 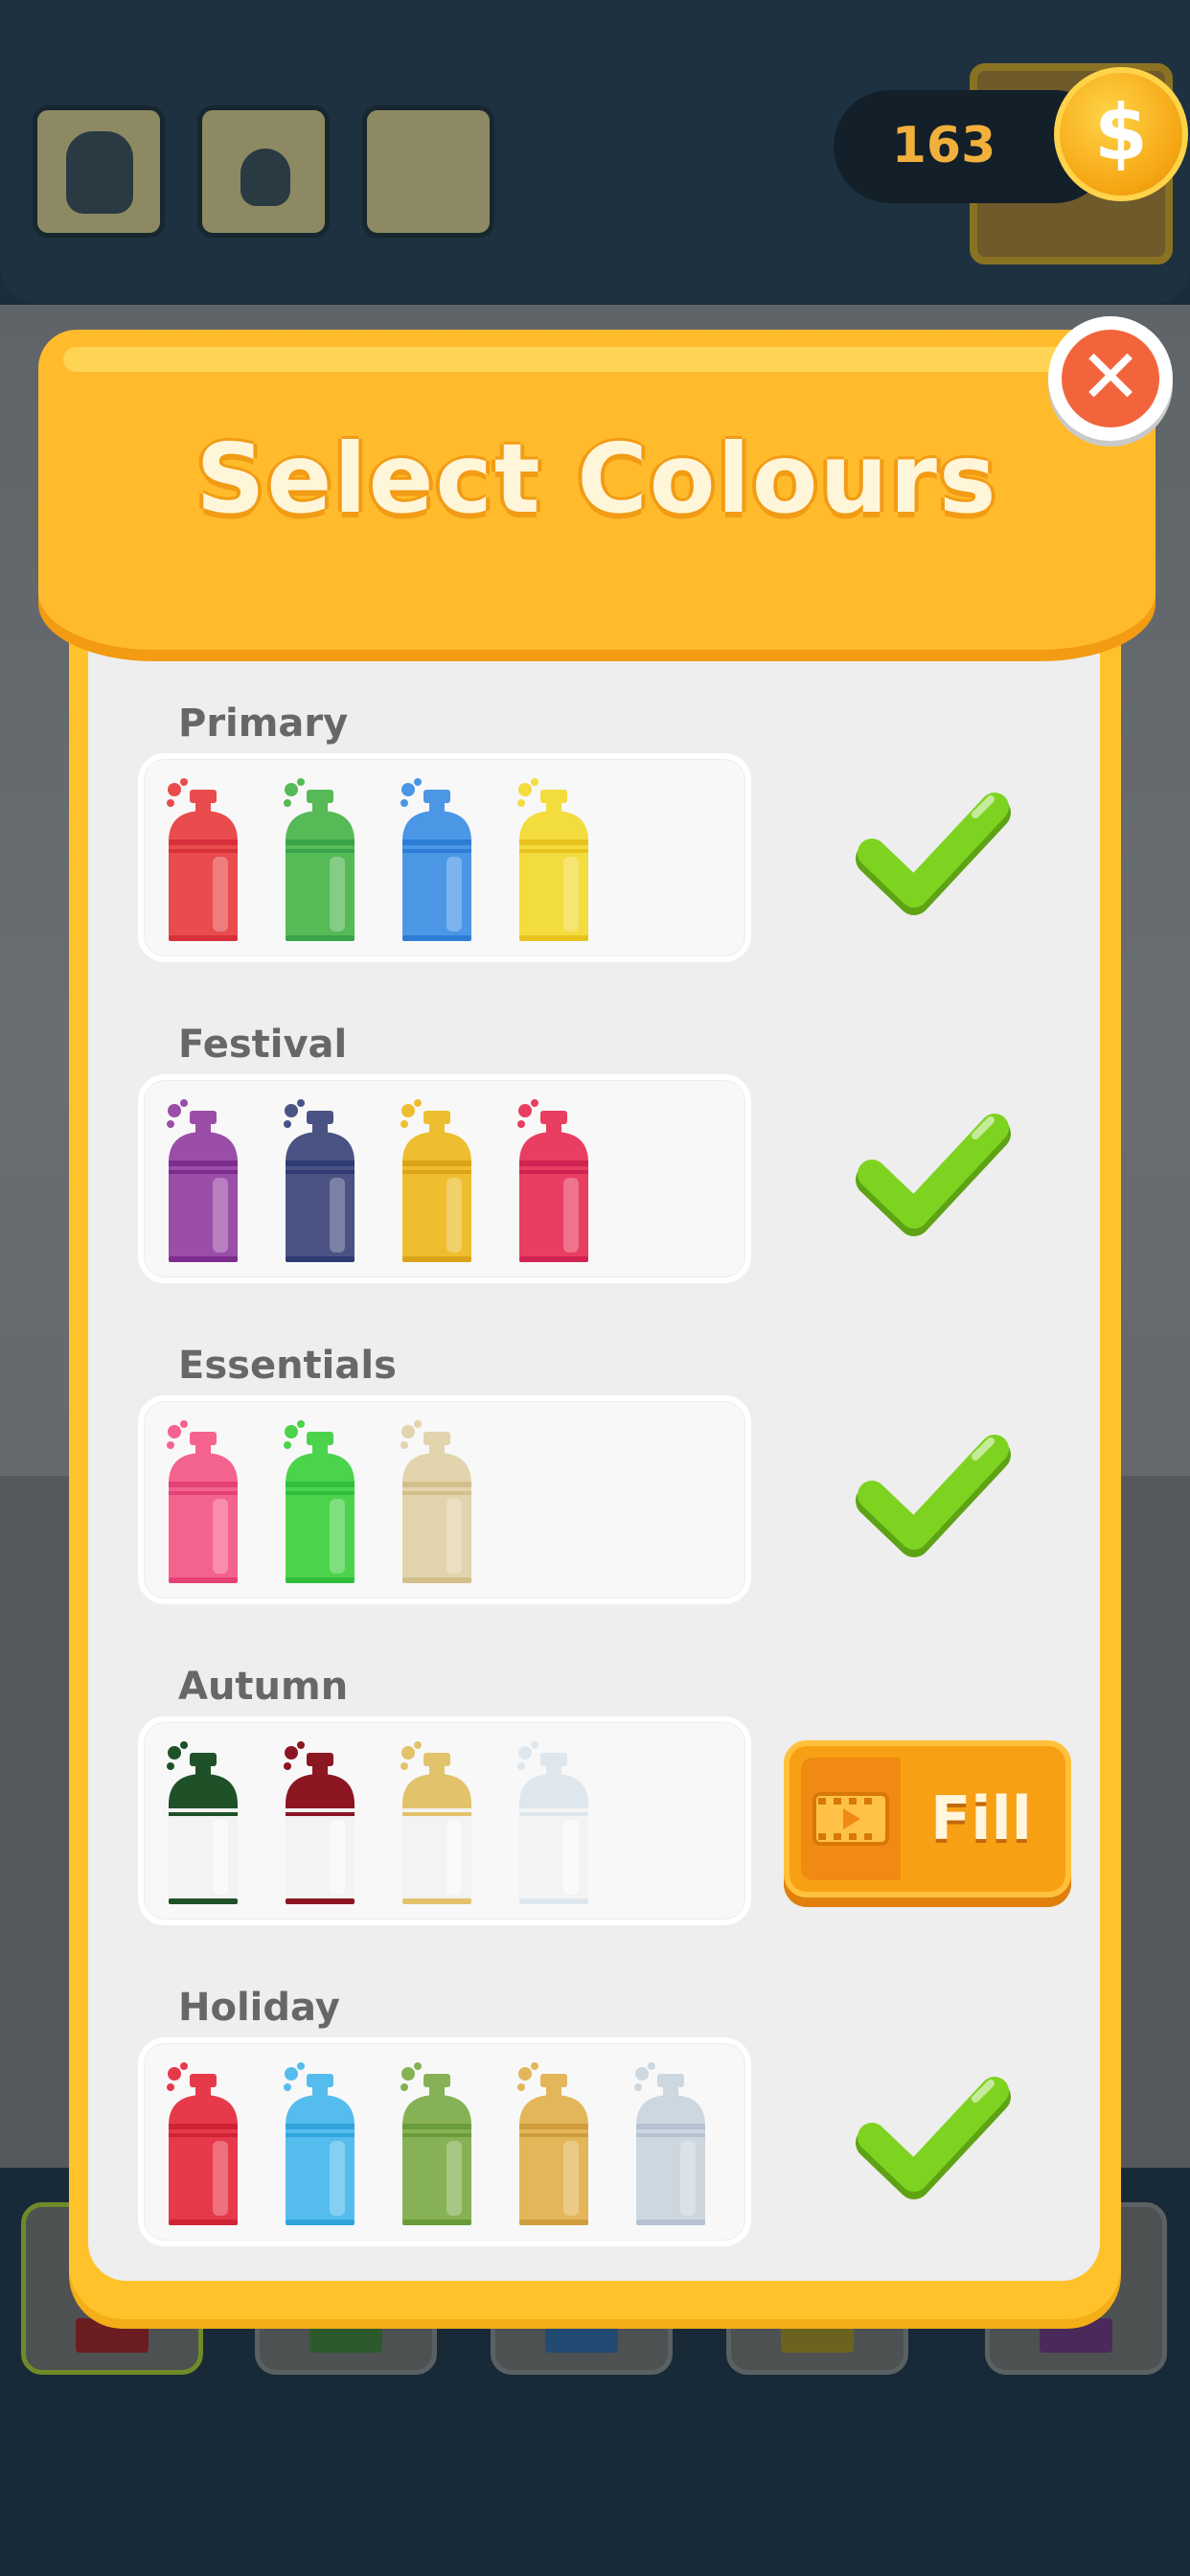 I want to click on palette-label-primary: Primary, so click(x=264, y=724).